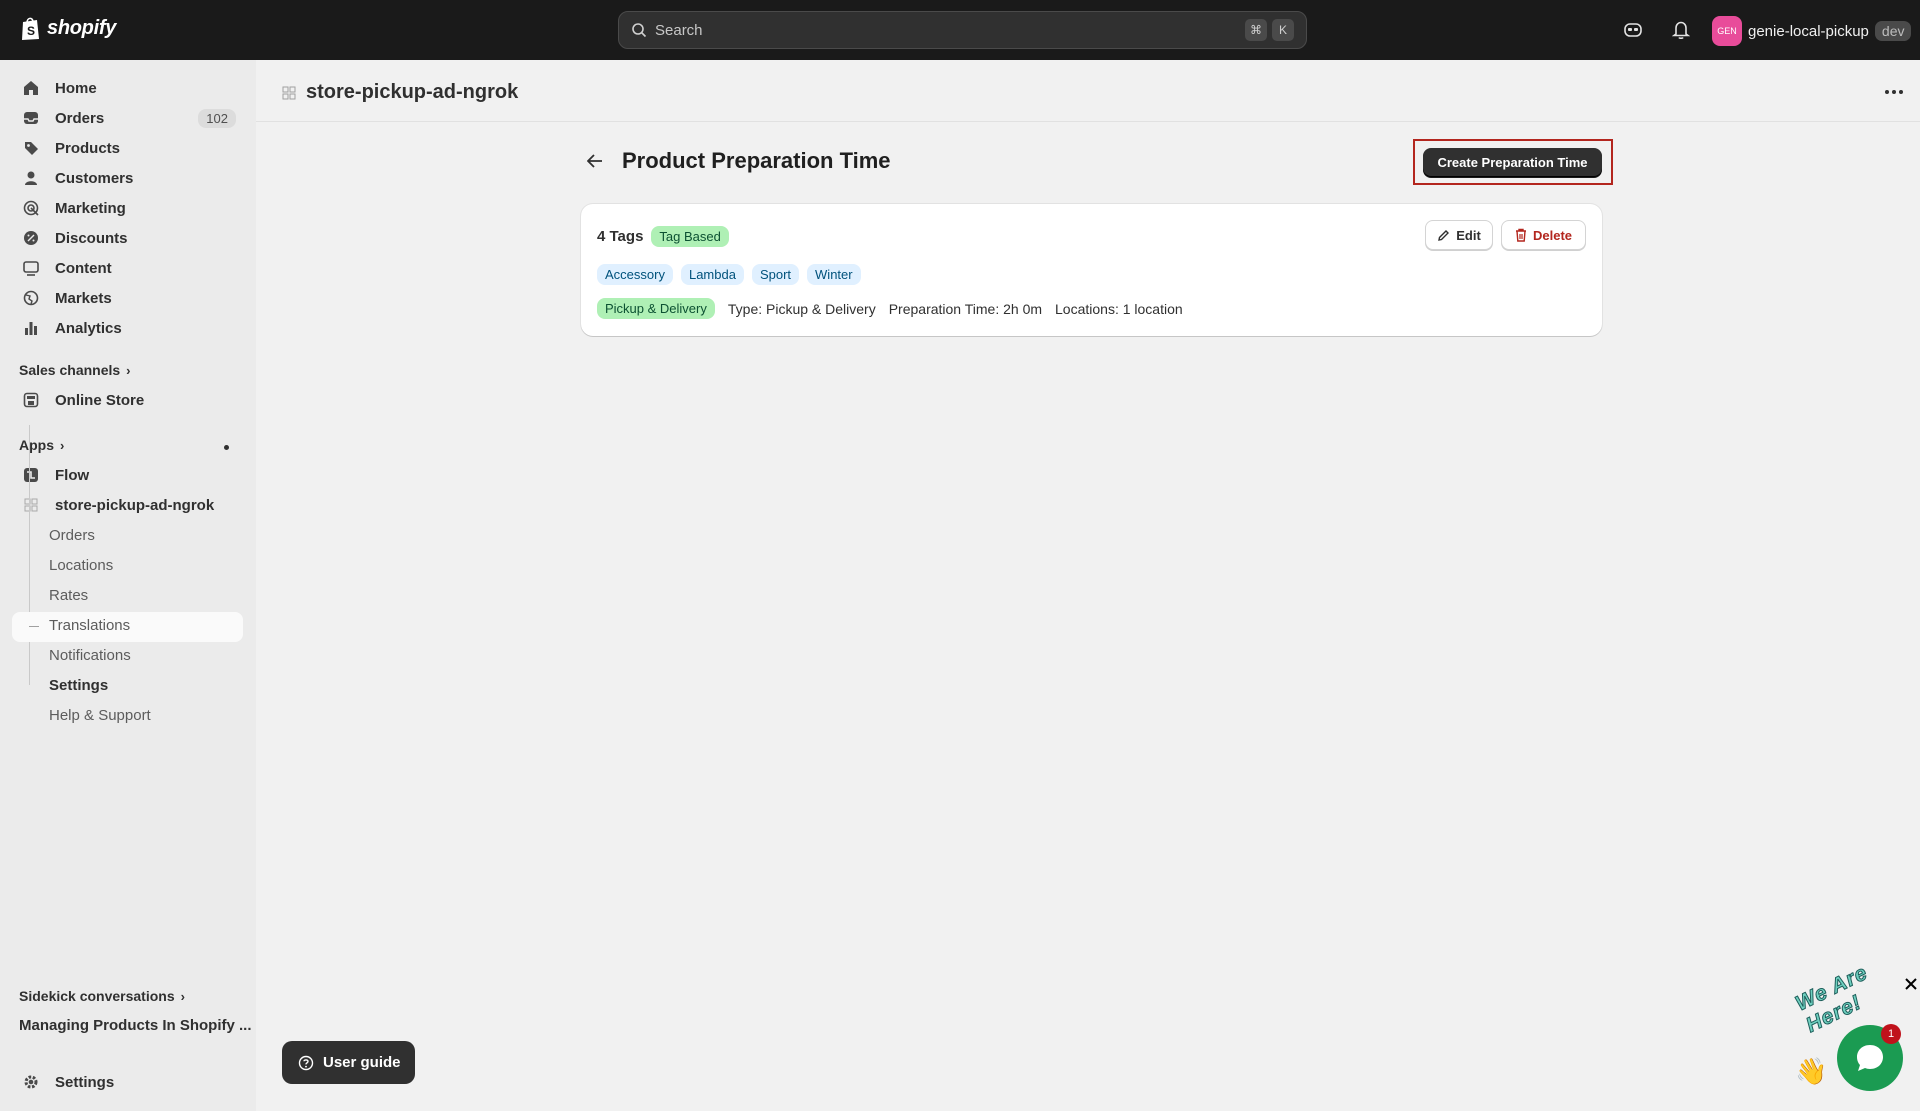  I want to click on sidebar-item-label: Orders, so click(80, 118).